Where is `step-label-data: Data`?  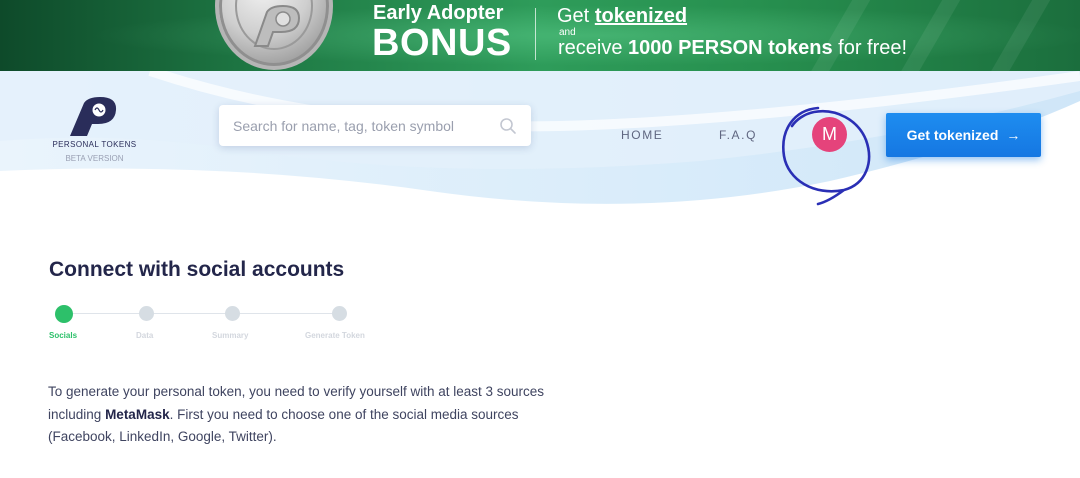
step-label-data: Data is located at coordinates (145, 335).